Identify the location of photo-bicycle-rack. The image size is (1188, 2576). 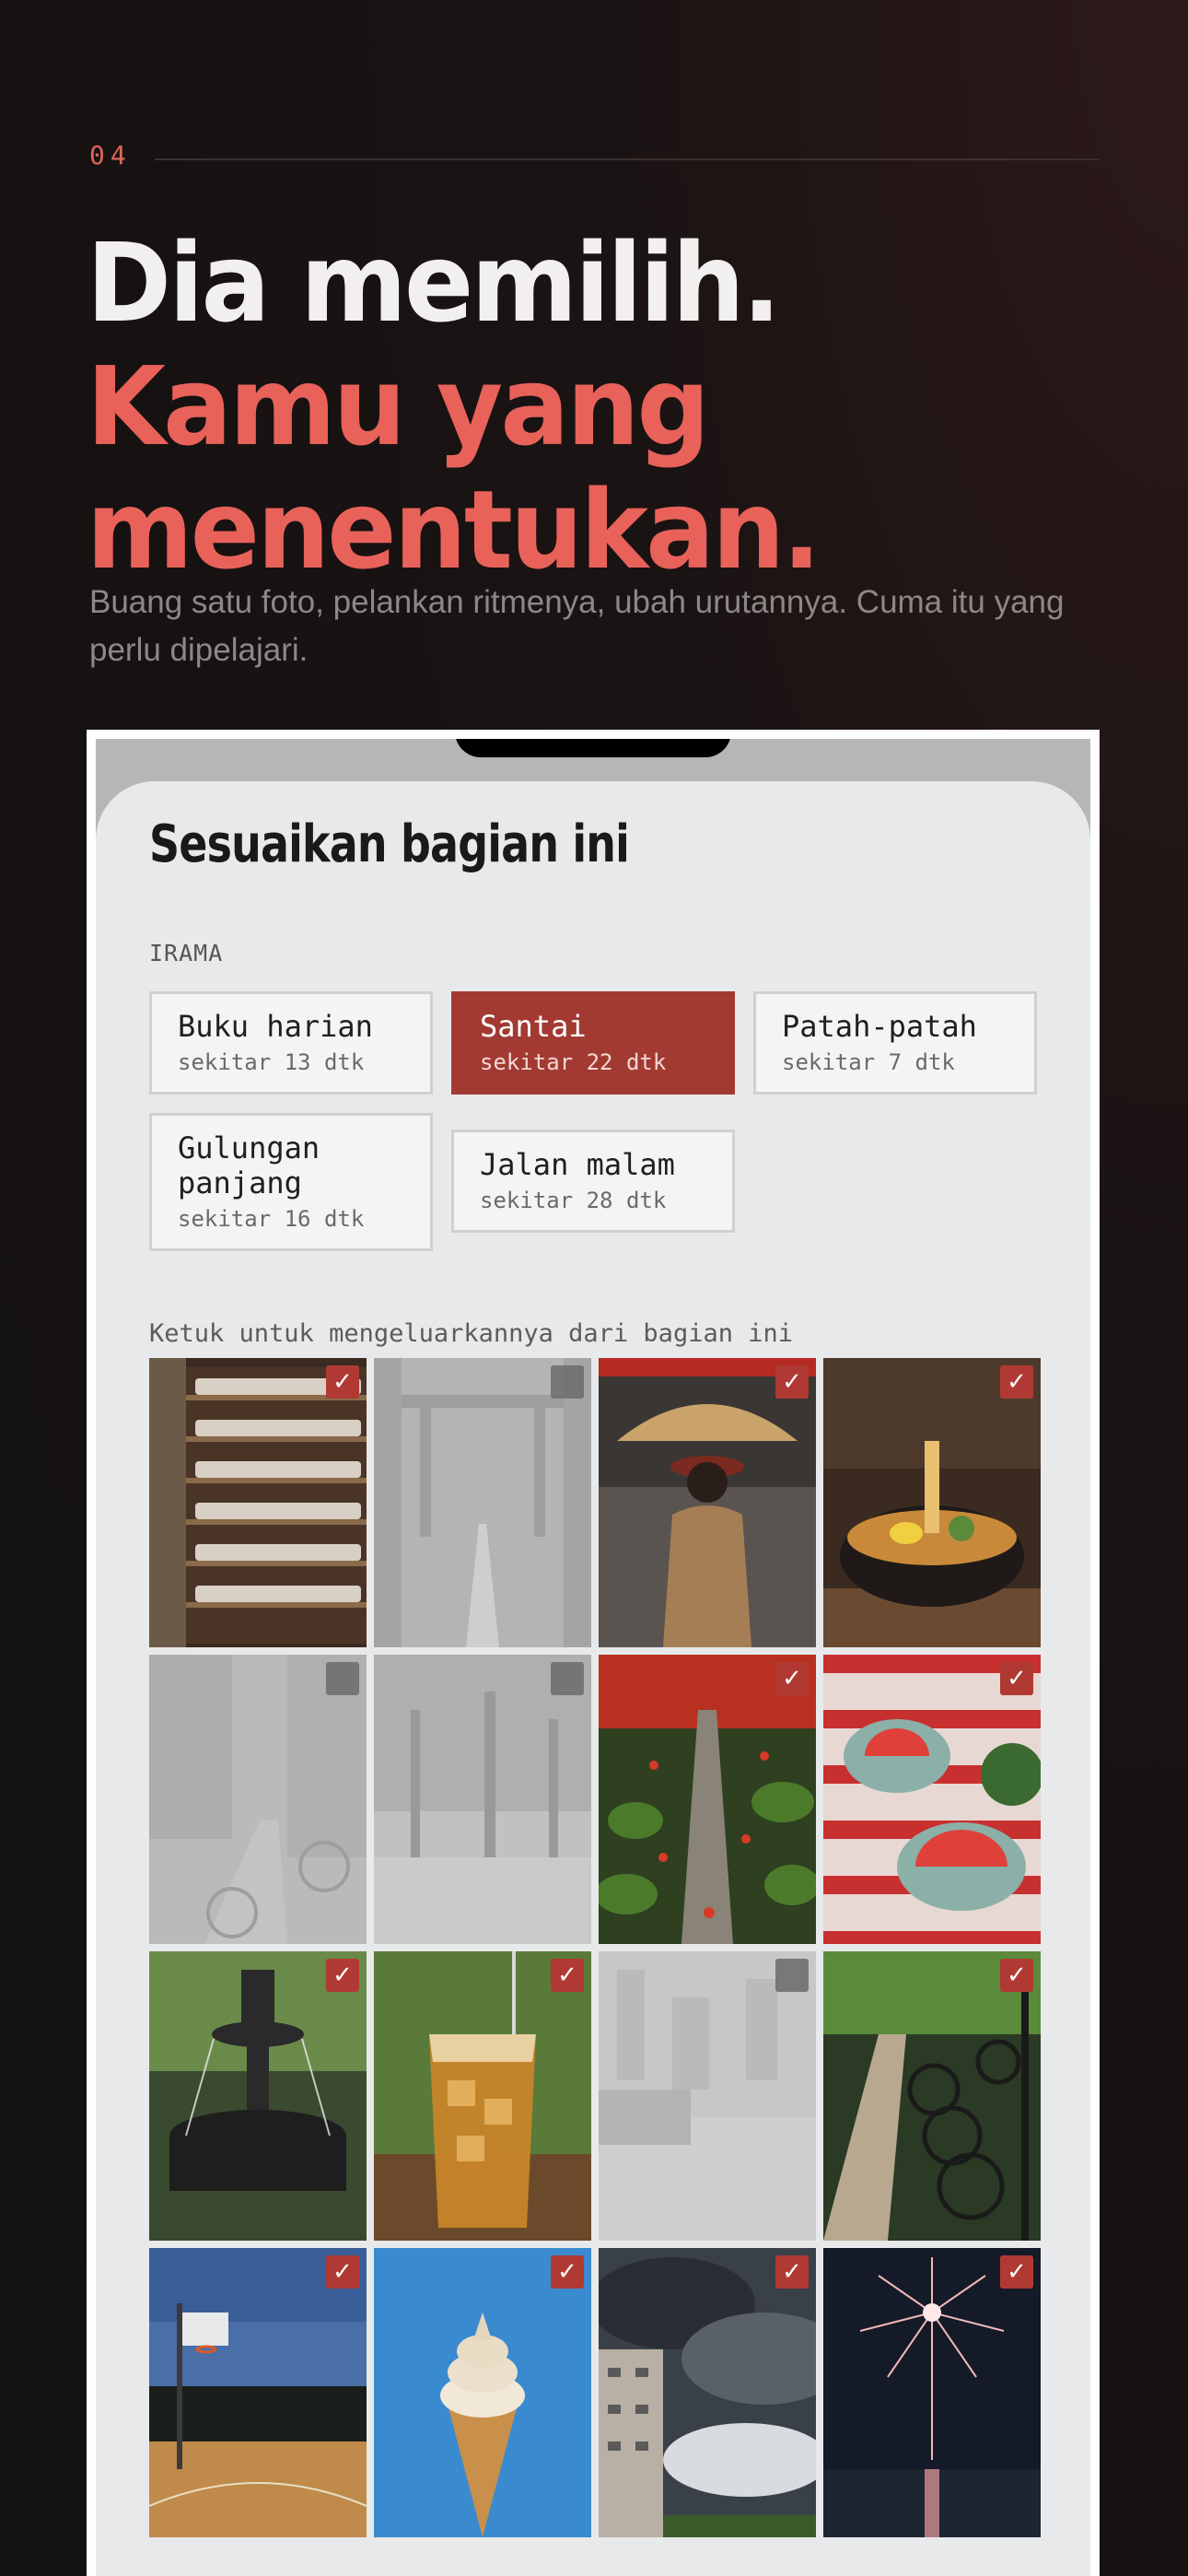
(932, 2096).